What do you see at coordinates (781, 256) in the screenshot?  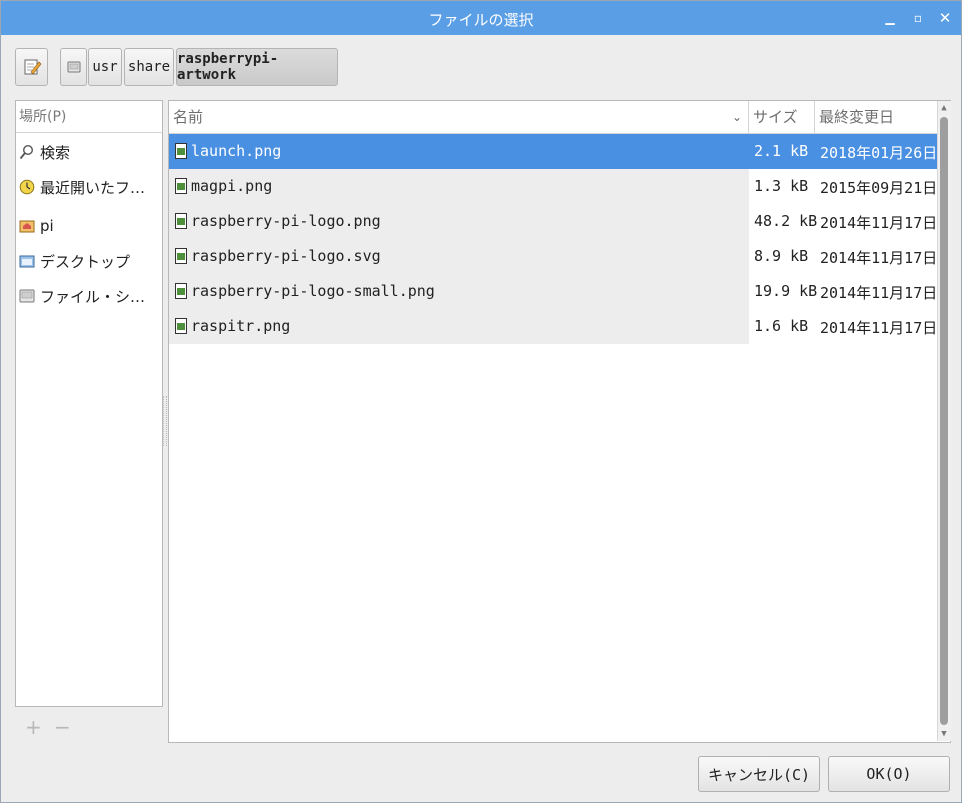 I see `file-size: 8.9 kB` at bounding box center [781, 256].